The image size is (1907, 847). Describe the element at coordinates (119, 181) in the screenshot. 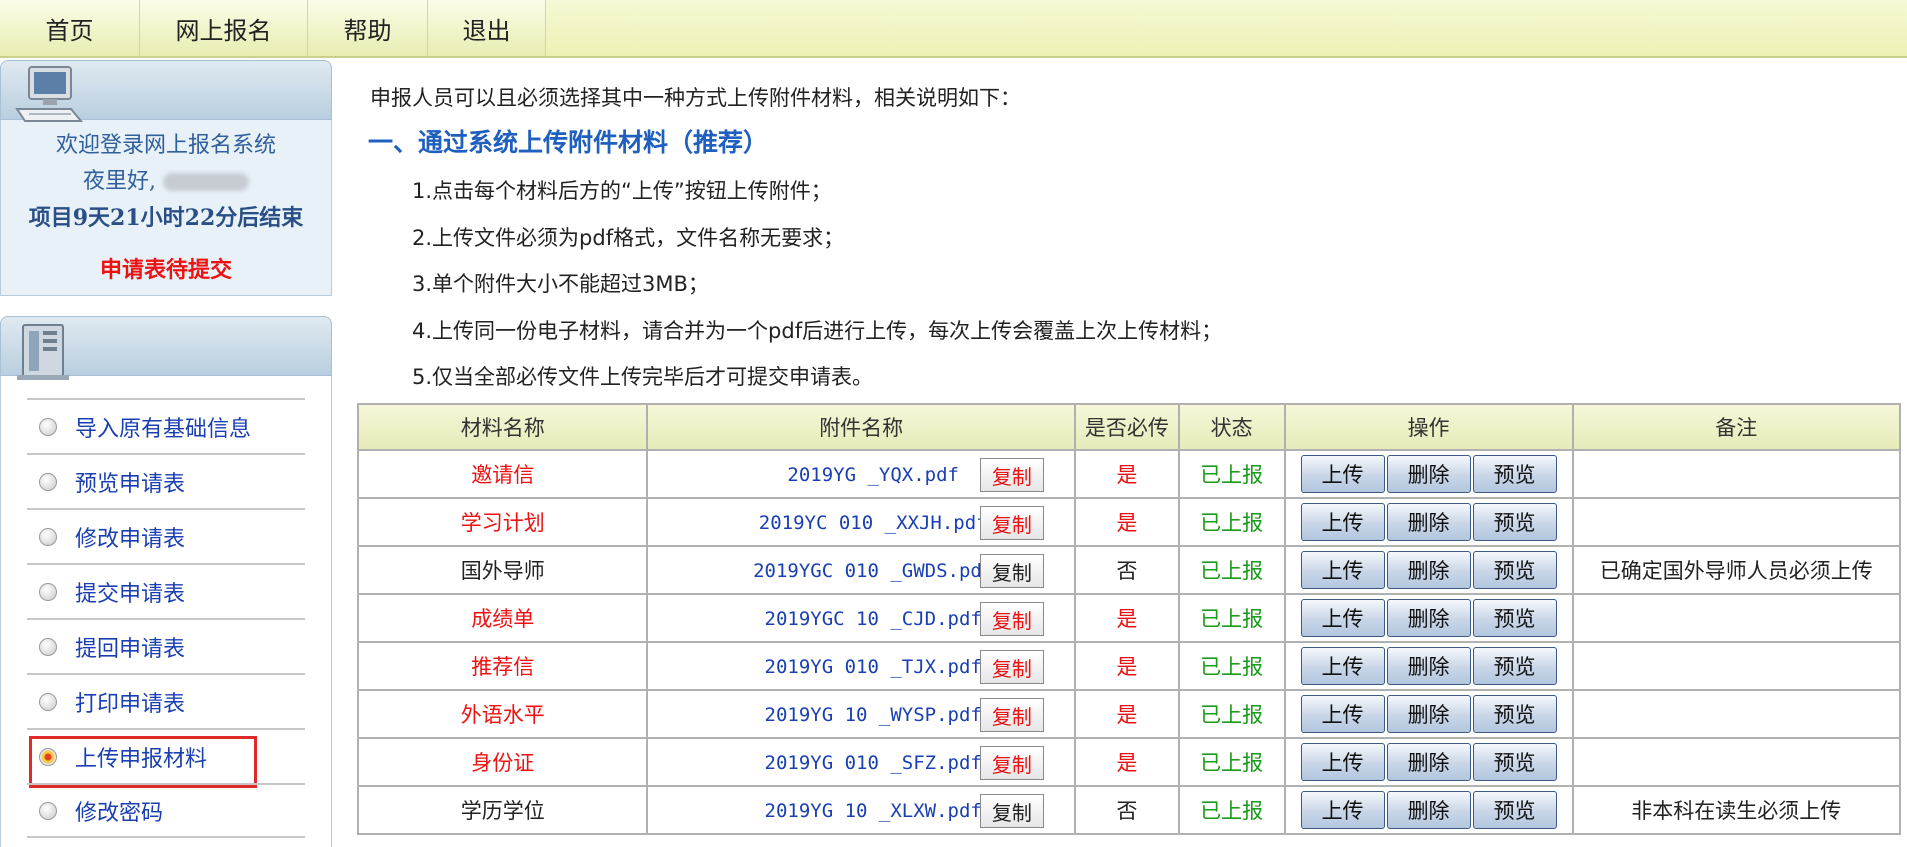

I see `greeting-text: 夜里好,` at that location.